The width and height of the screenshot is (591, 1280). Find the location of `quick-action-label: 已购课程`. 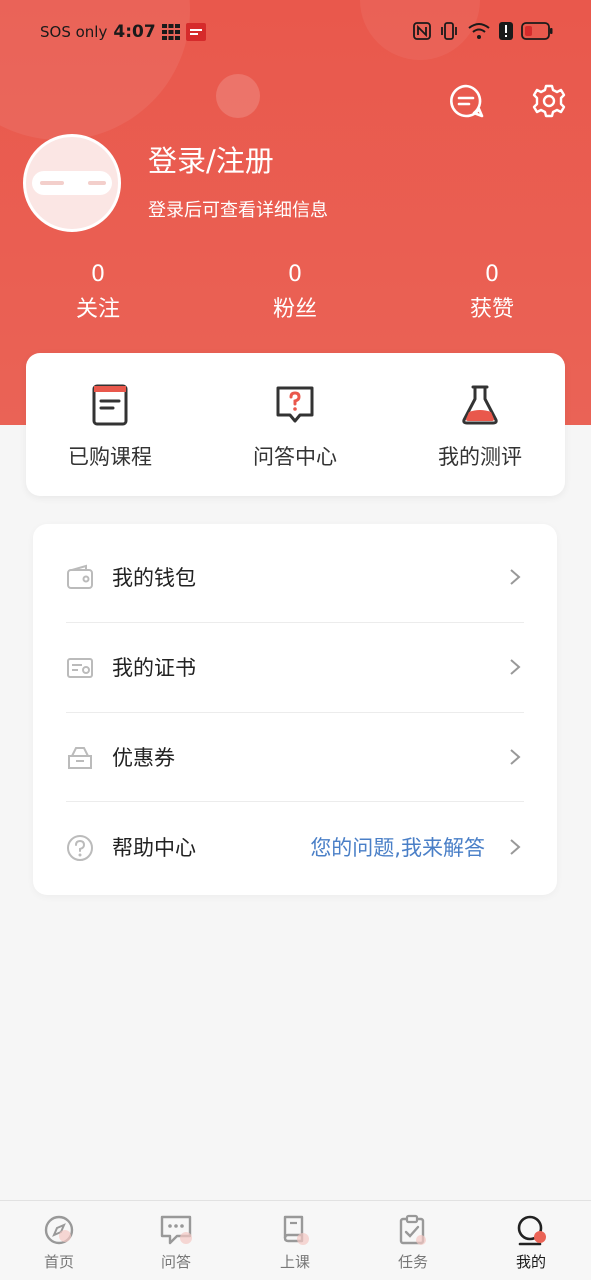

quick-action-label: 已购课程 is located at coordinates (110, 457).